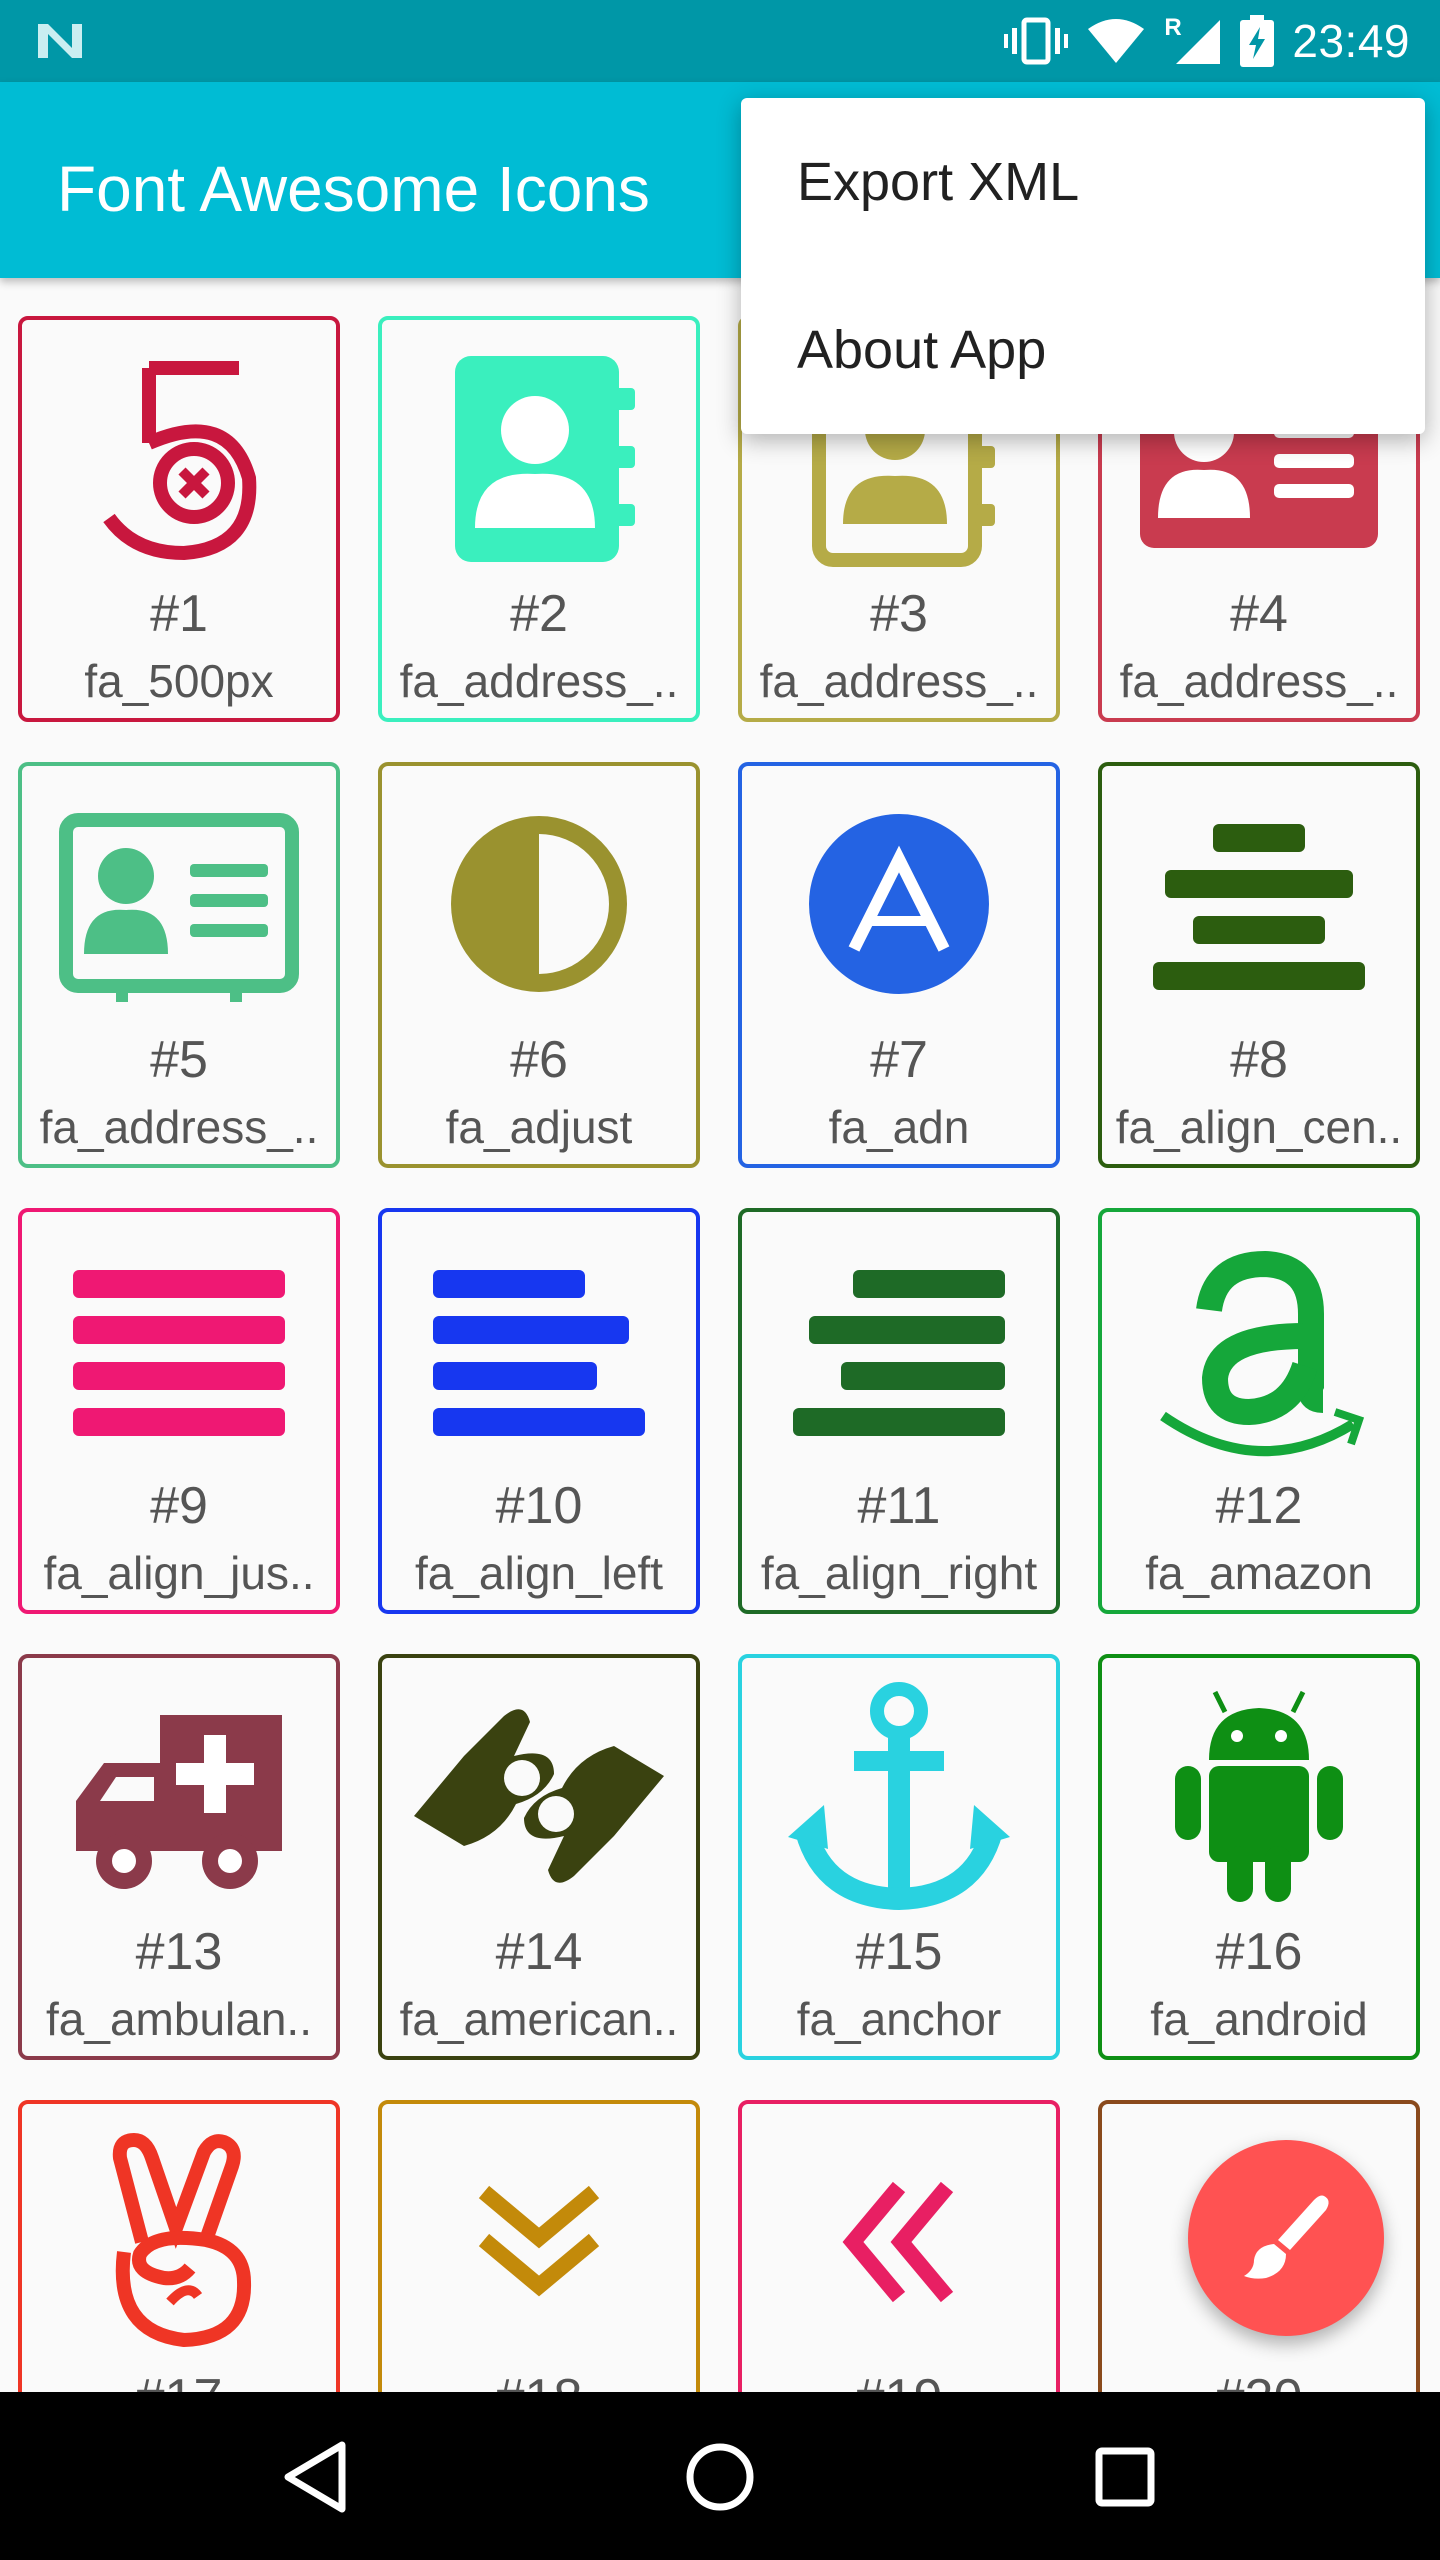 This screenshot has height=2560, width=1440. Describe the element at coordinates (899, 1127) in the screenshot. I see `icon-name: fa_adn` at that location.